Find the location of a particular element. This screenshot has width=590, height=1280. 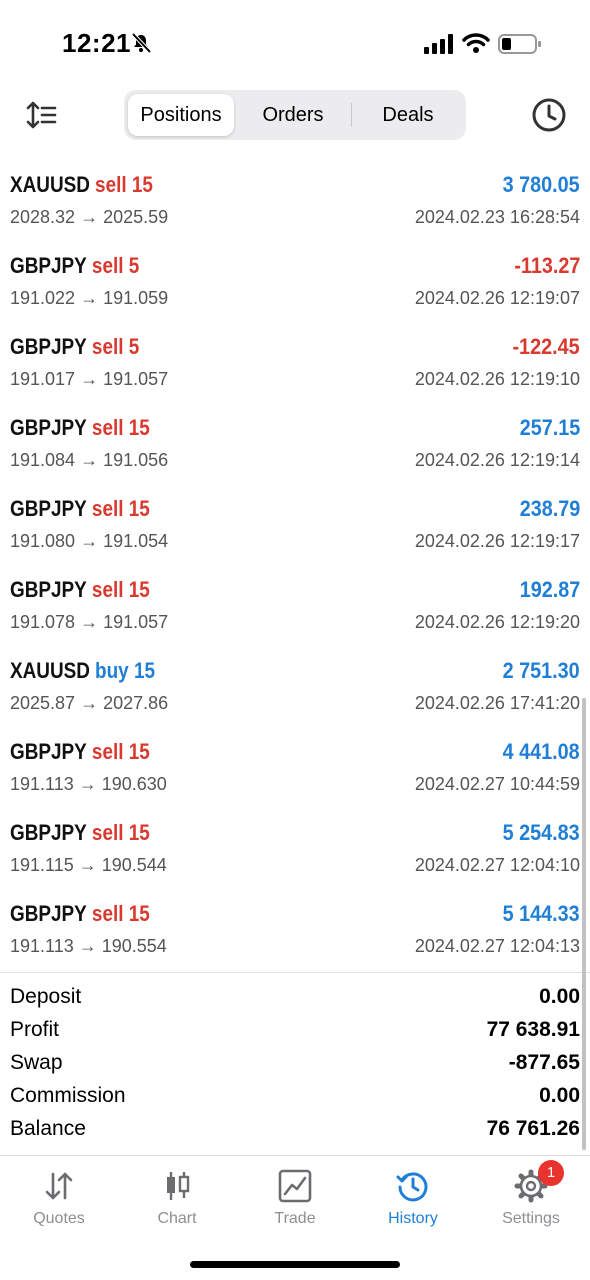

deal-profit: 192.87 is located at coordinates (549, 589).